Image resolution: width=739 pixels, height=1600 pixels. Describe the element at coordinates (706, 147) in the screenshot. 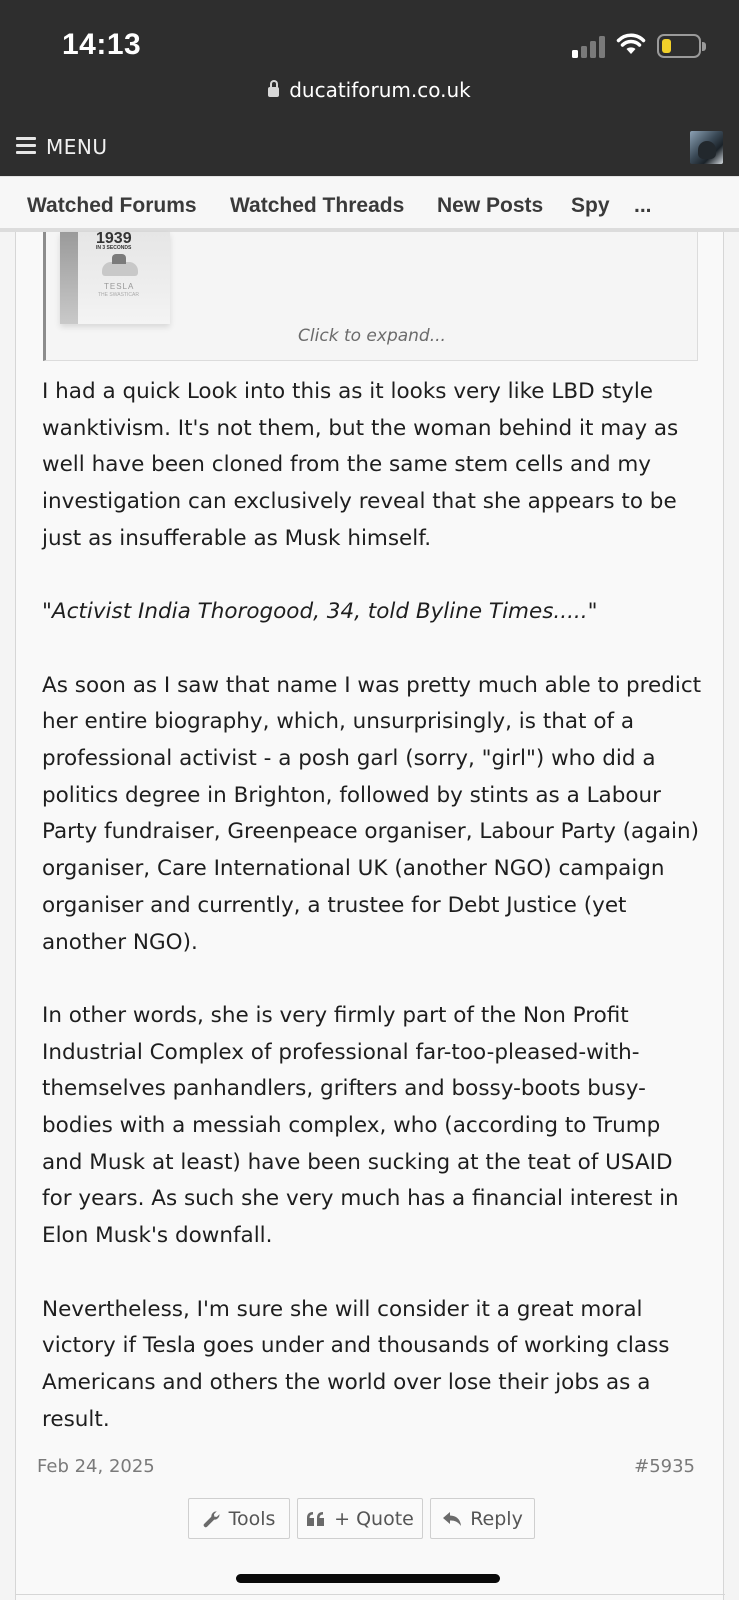

I see `user-avatar` at that location.